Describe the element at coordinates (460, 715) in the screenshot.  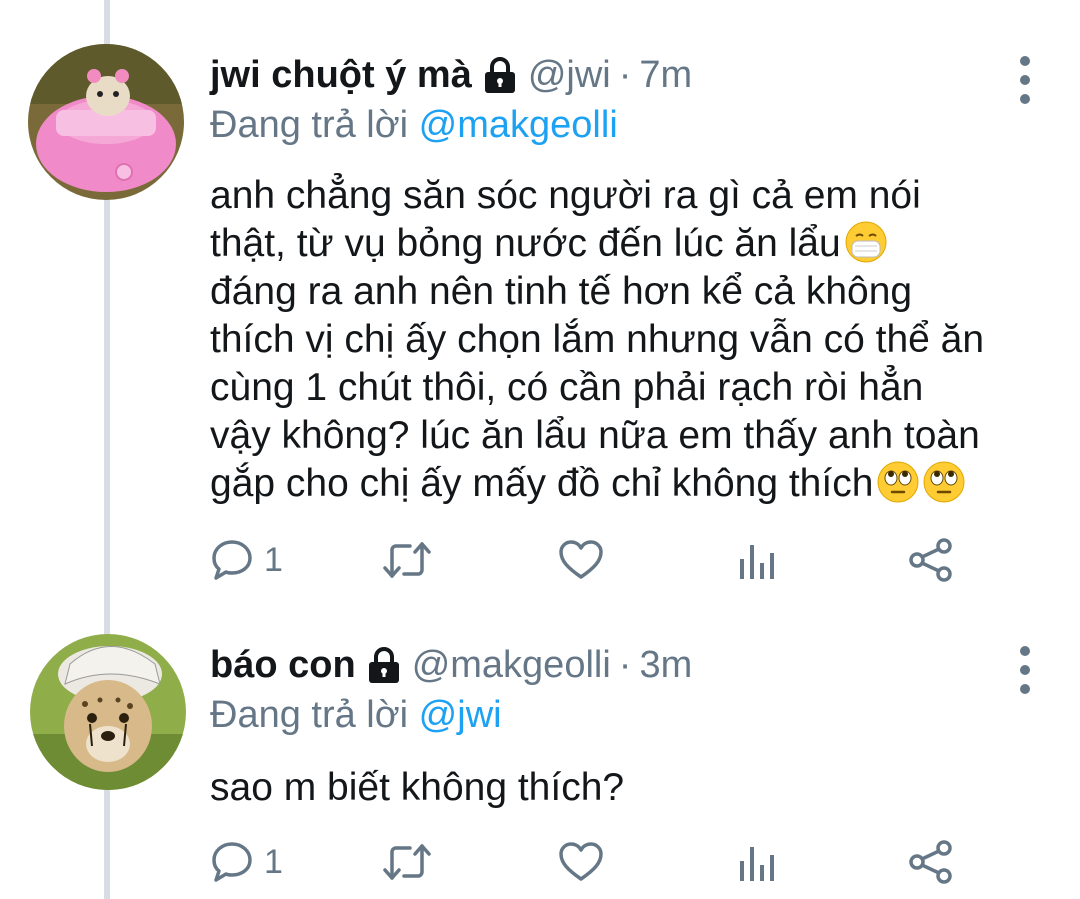
I see `mention-link: @jwi` at that location.